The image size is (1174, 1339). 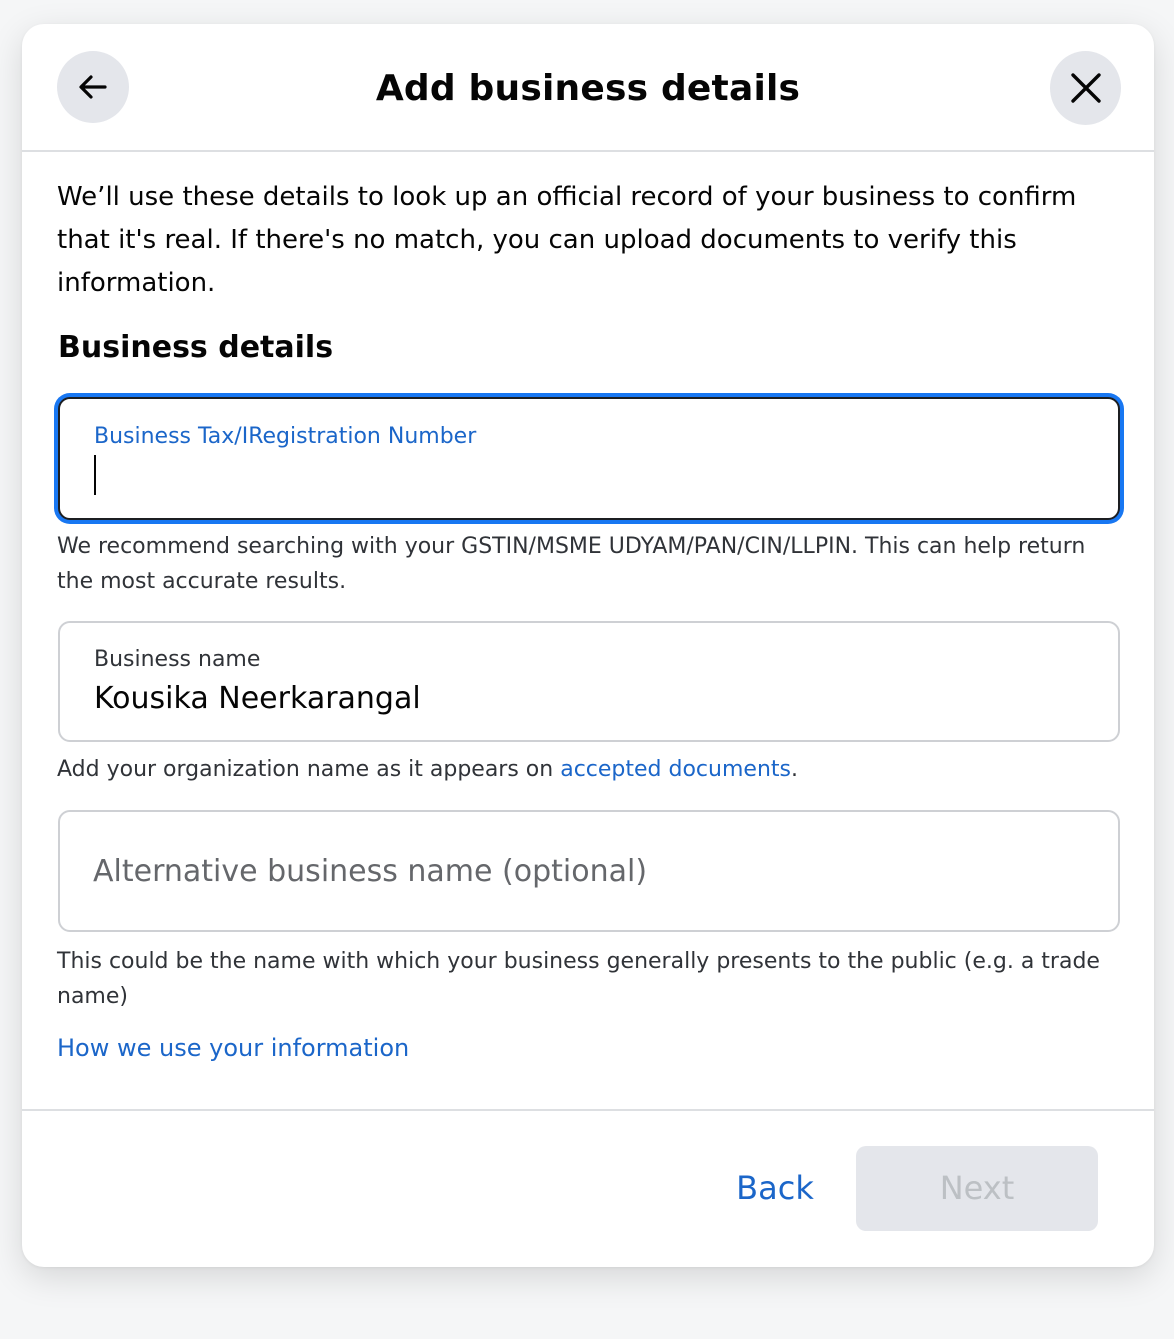 What do you see at coordinates (95, 475) in the screenshot?
I see `text-caret` at bounding box center [95, 475].